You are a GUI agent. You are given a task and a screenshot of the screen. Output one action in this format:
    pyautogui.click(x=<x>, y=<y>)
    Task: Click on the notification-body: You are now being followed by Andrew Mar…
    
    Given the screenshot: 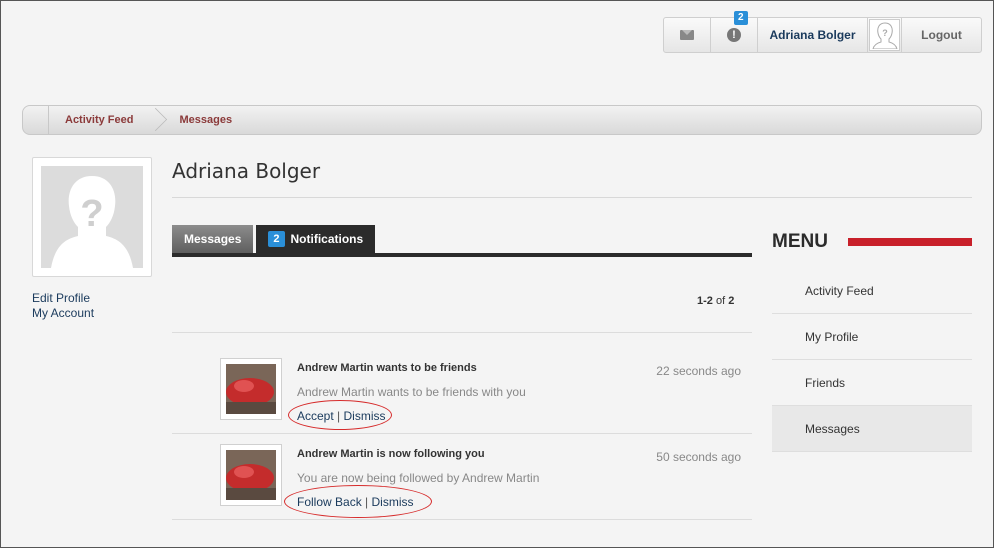 What is the action you would take?
    pyautogui.click(x=418, y=478)
    